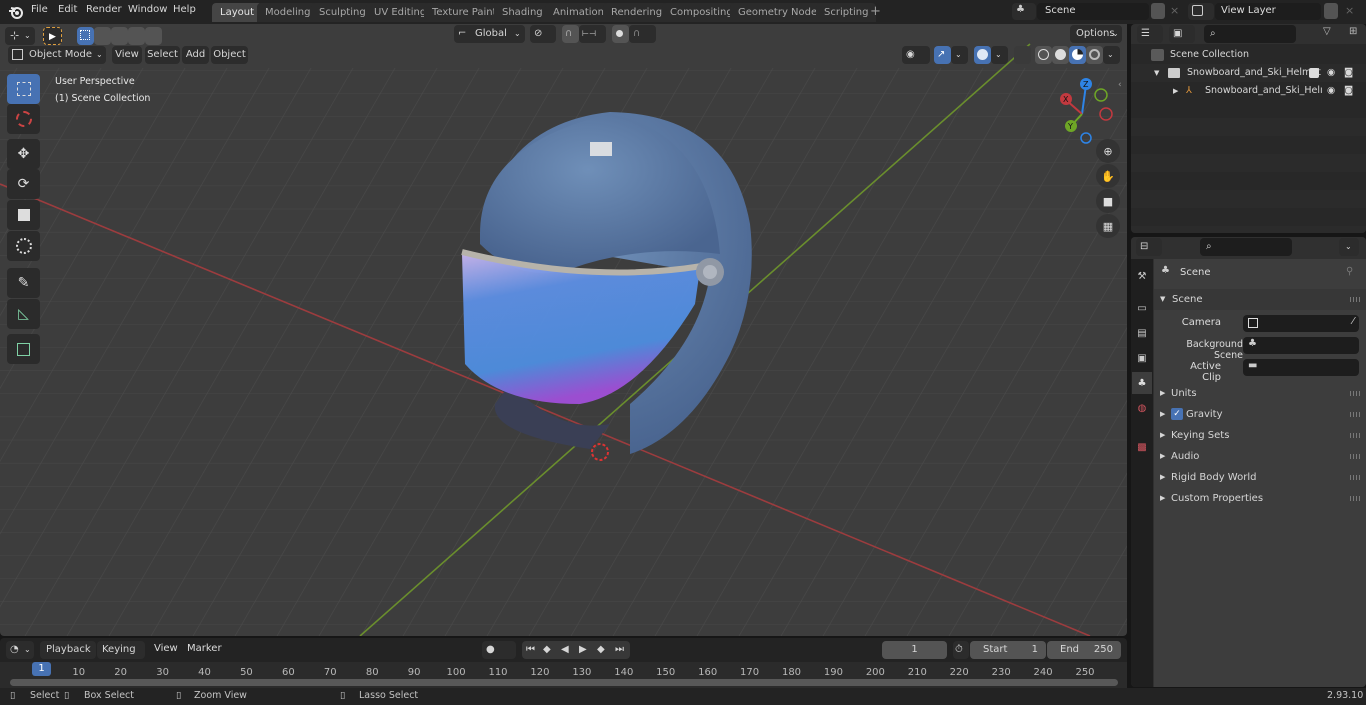  What do you see at coordinates (57, 55) in the screenshot?
I see `mode-dropdown: Object Mode ⌄` at bounding box center [57, 55].